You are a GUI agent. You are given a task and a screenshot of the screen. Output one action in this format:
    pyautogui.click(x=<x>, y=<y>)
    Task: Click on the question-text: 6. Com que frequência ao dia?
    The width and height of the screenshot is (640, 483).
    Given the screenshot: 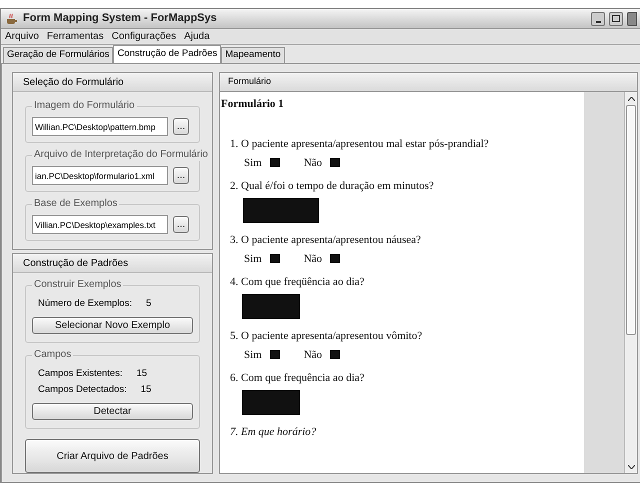 What is the action you would take?
    pyautogui.click(x=298, y=377)
    